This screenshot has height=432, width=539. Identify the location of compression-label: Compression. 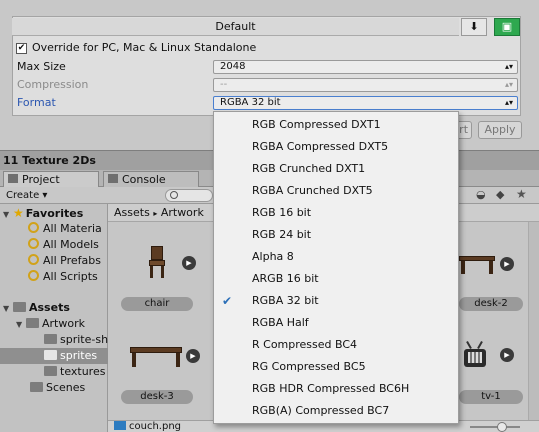
(53, 84).